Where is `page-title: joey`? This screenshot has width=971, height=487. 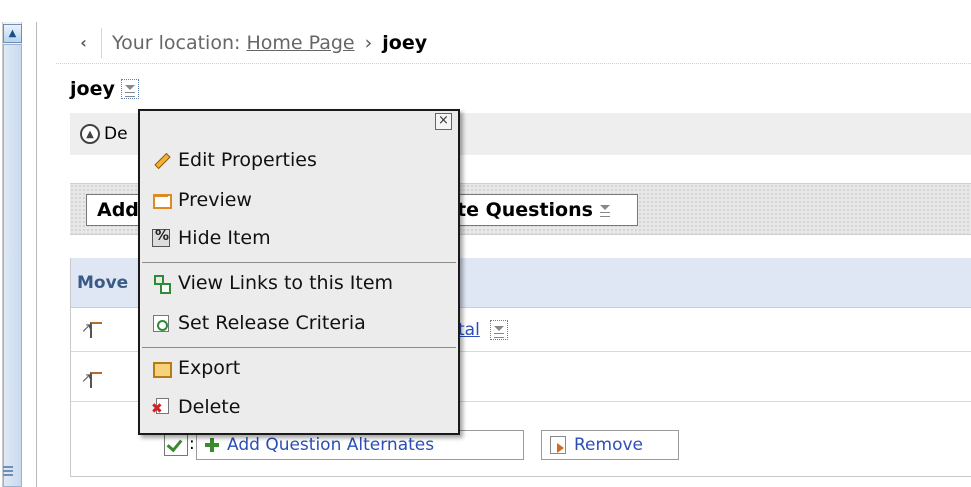
page-title: joey is located at coordinates (104, 89).